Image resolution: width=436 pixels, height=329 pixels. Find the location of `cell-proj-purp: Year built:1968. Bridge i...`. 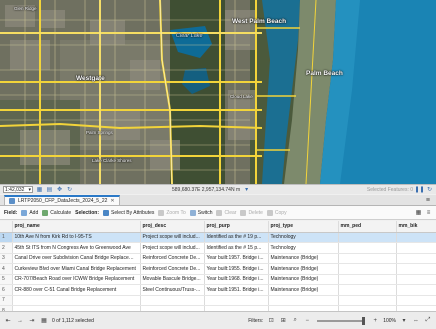

cell-proj-purp: Year built:1968. Bridge i... is located at coordinates (236, 279).